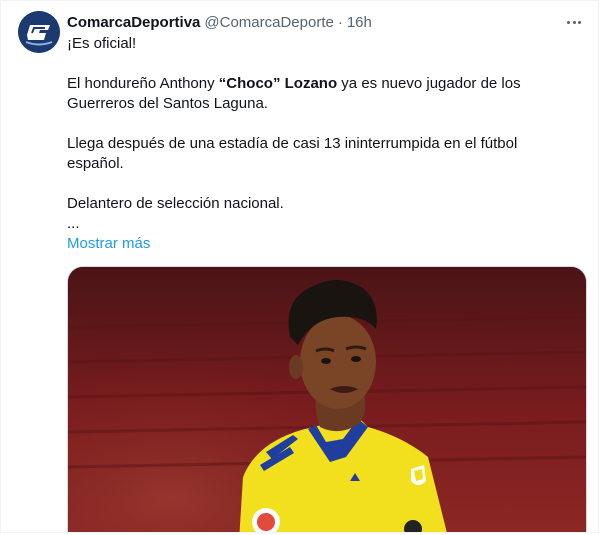 Image resolution: width=601 pixels, height=535 pixels. Describe the element at coordinates (175, 203) in the screenshot. I see `text-line: Delantero de selección nacional.` at that location.